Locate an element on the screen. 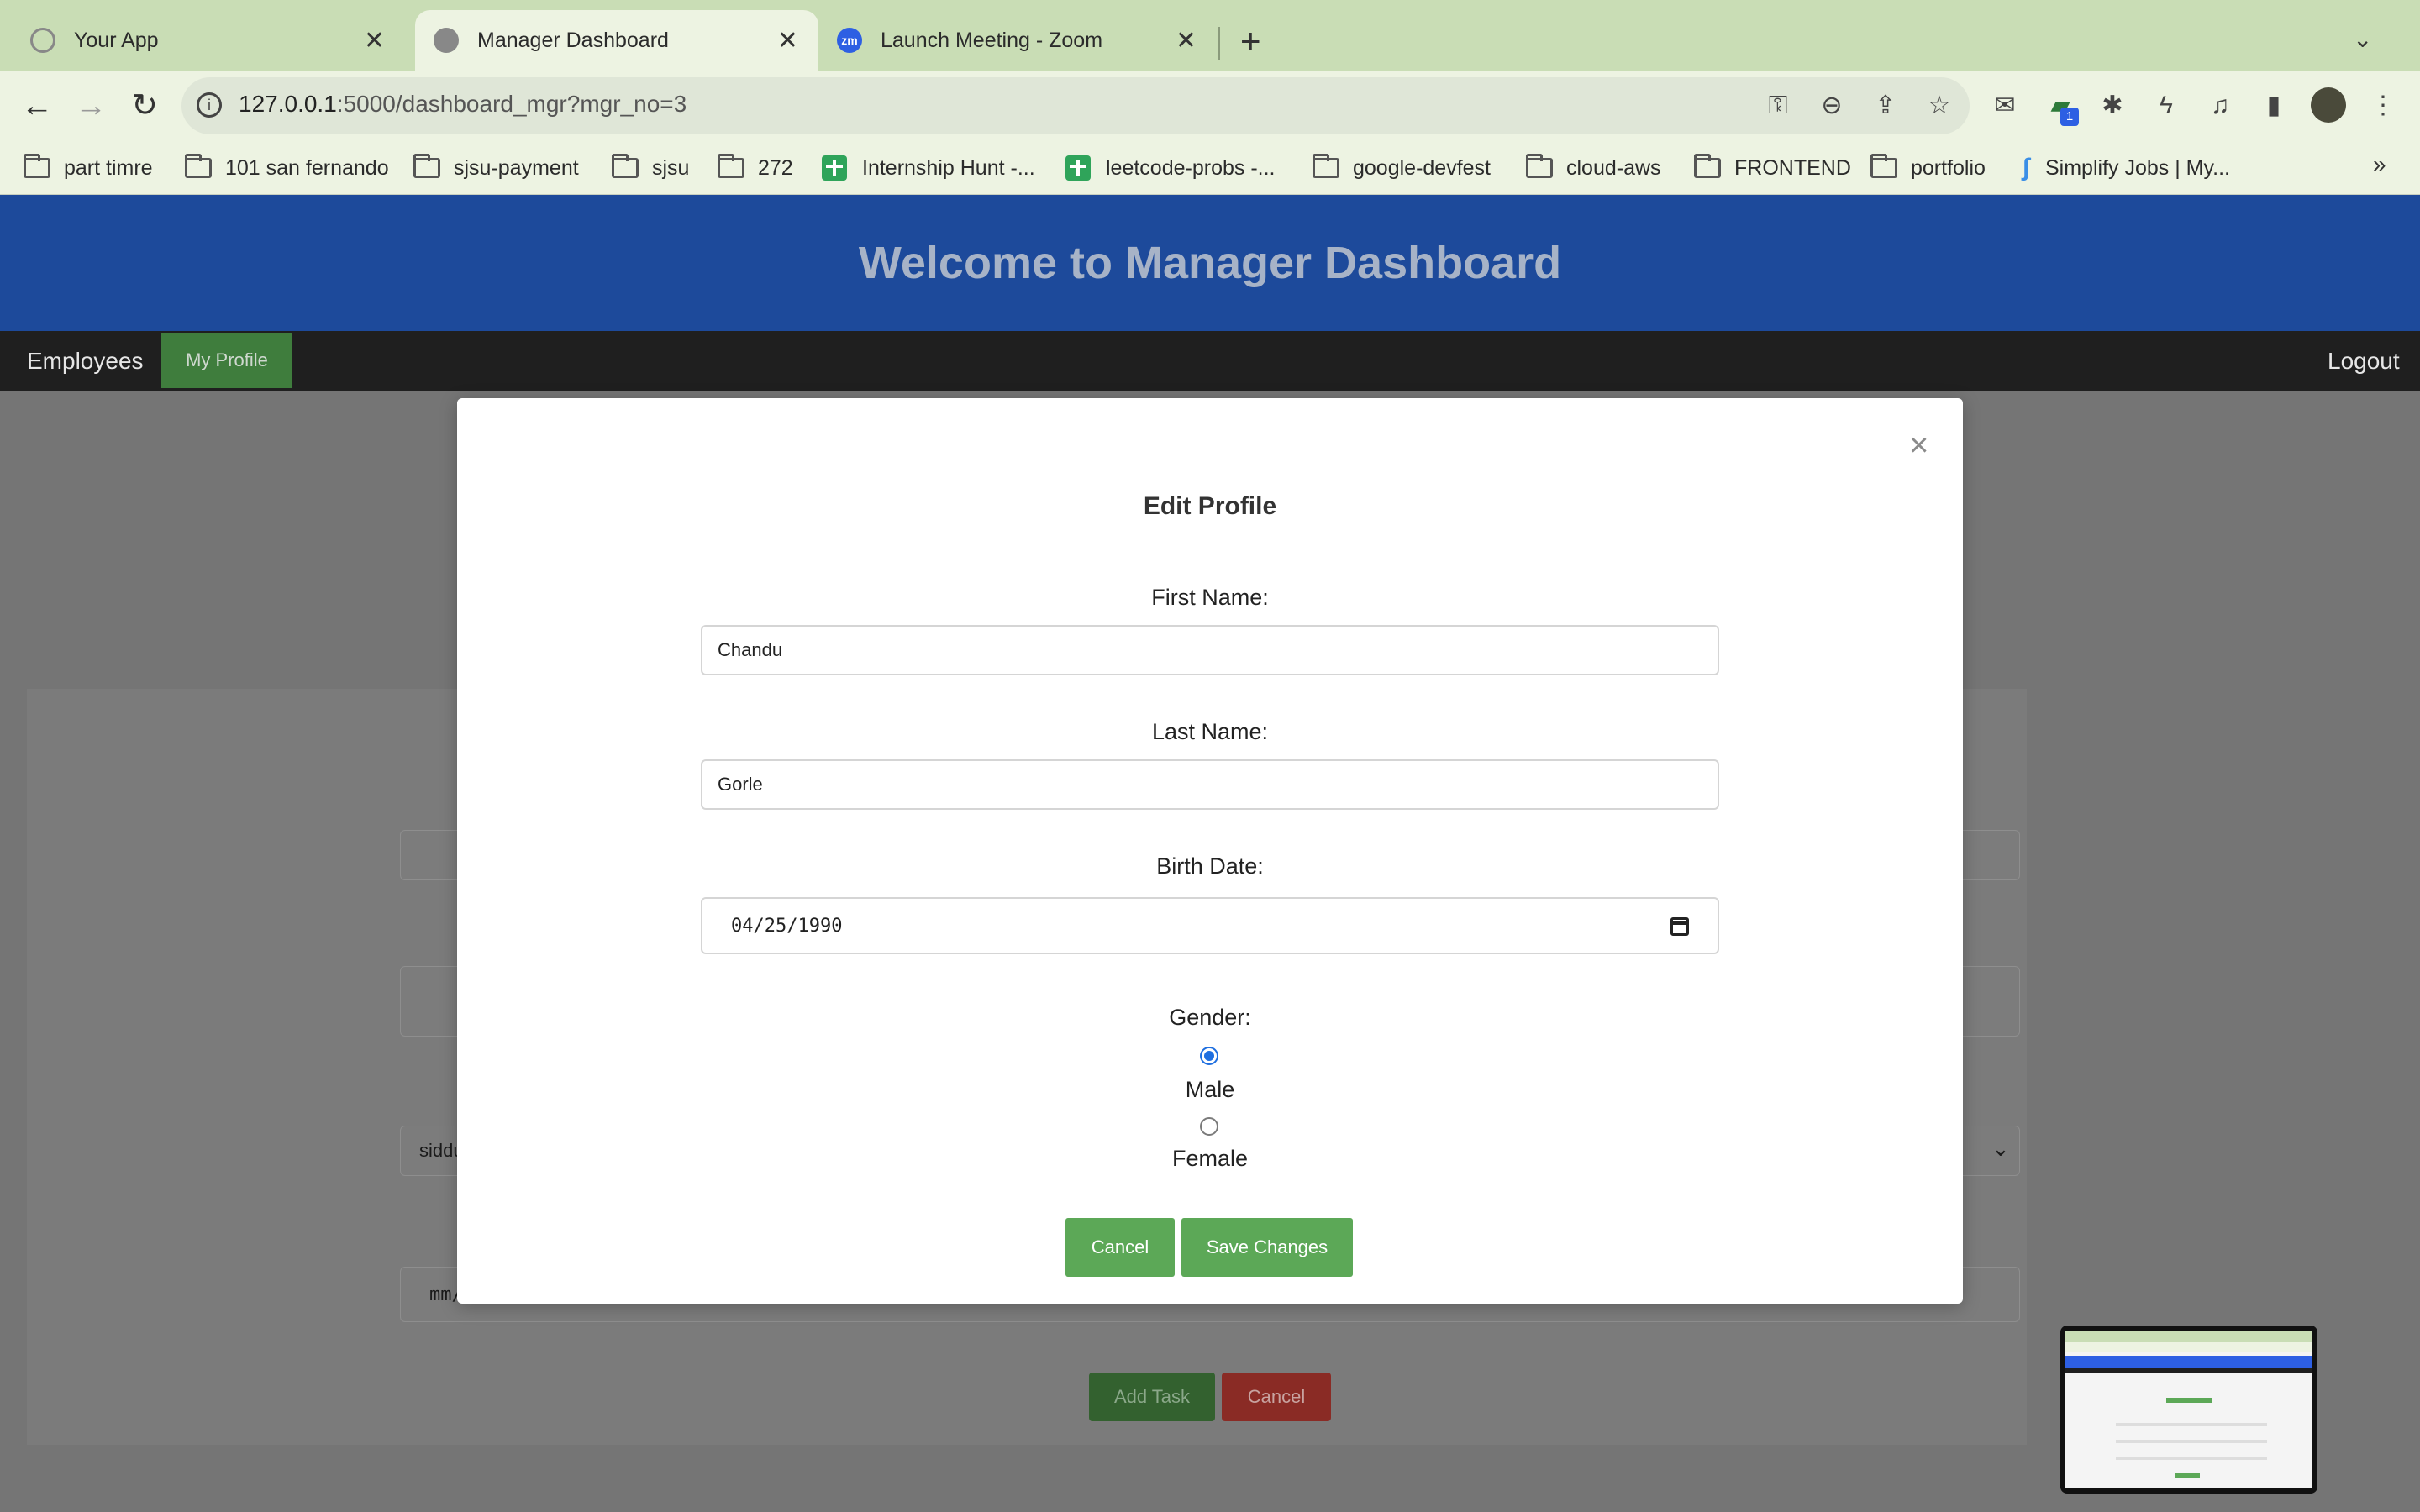 The height and width of the screenshot is (1512, 2420). nav-employees: Employees is located at coordinates (85, 361).